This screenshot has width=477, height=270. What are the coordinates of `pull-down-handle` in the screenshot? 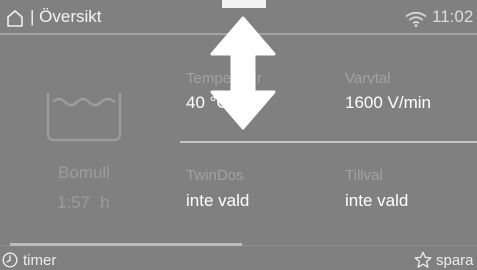 It's located at (244, 4).